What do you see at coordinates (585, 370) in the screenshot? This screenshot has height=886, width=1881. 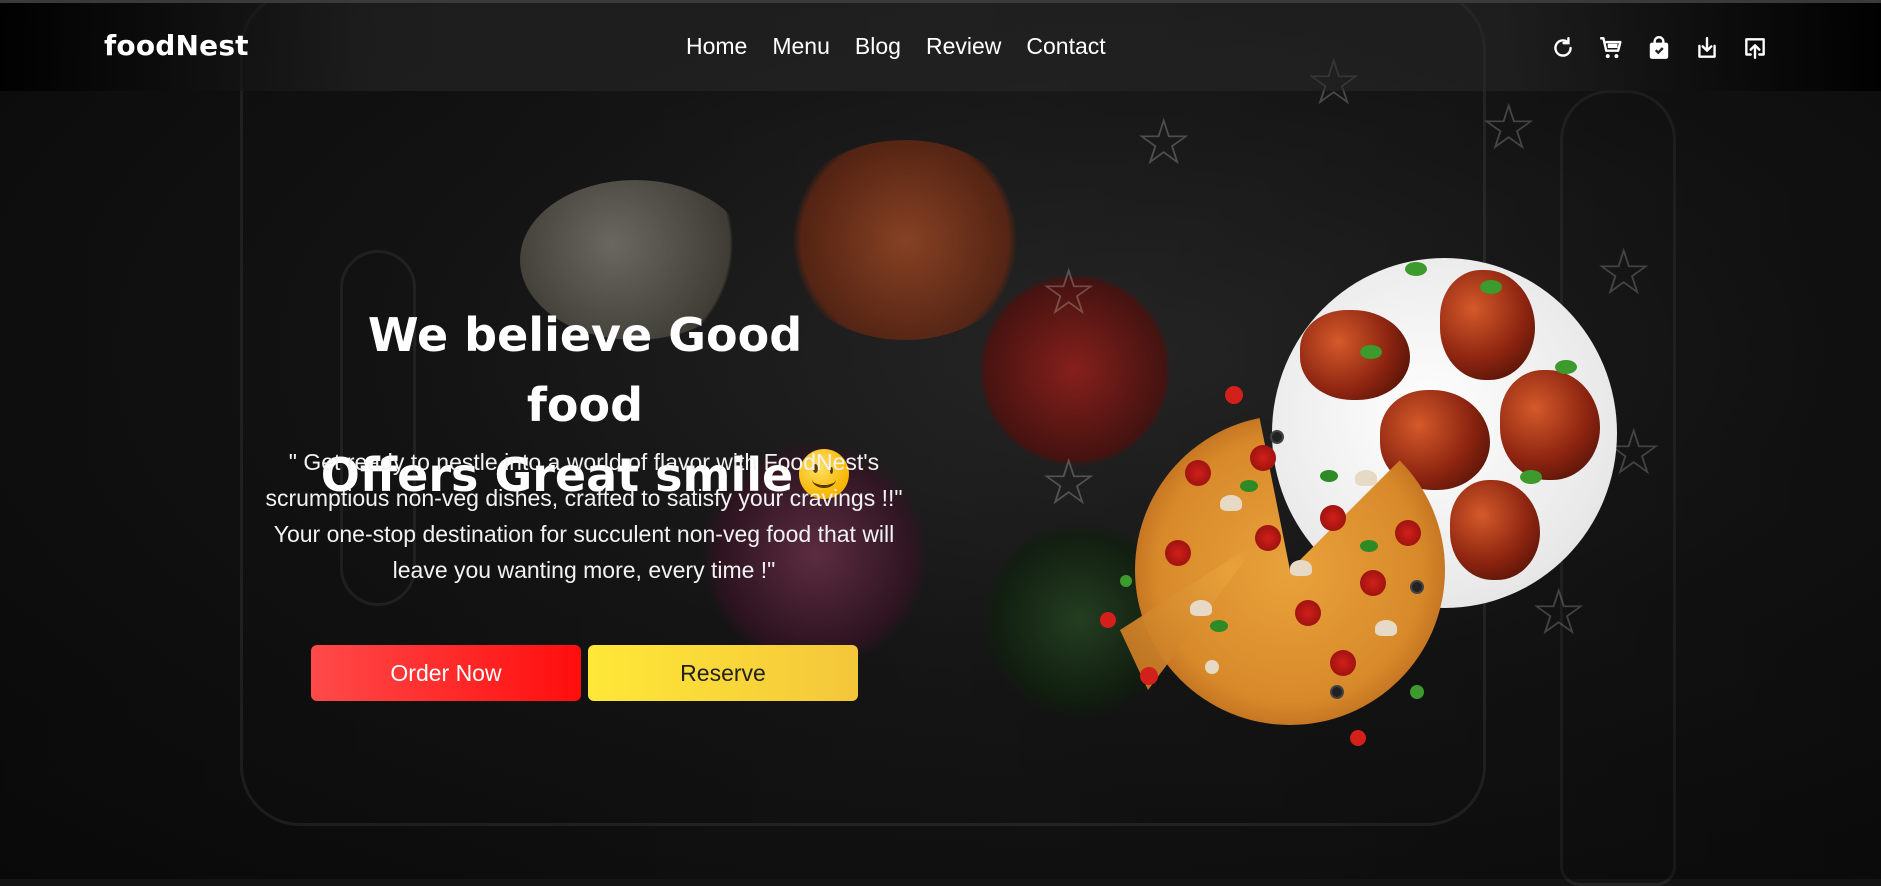 I see `hero-title-line1: We believe Good food` at bounding box center [585, 370].